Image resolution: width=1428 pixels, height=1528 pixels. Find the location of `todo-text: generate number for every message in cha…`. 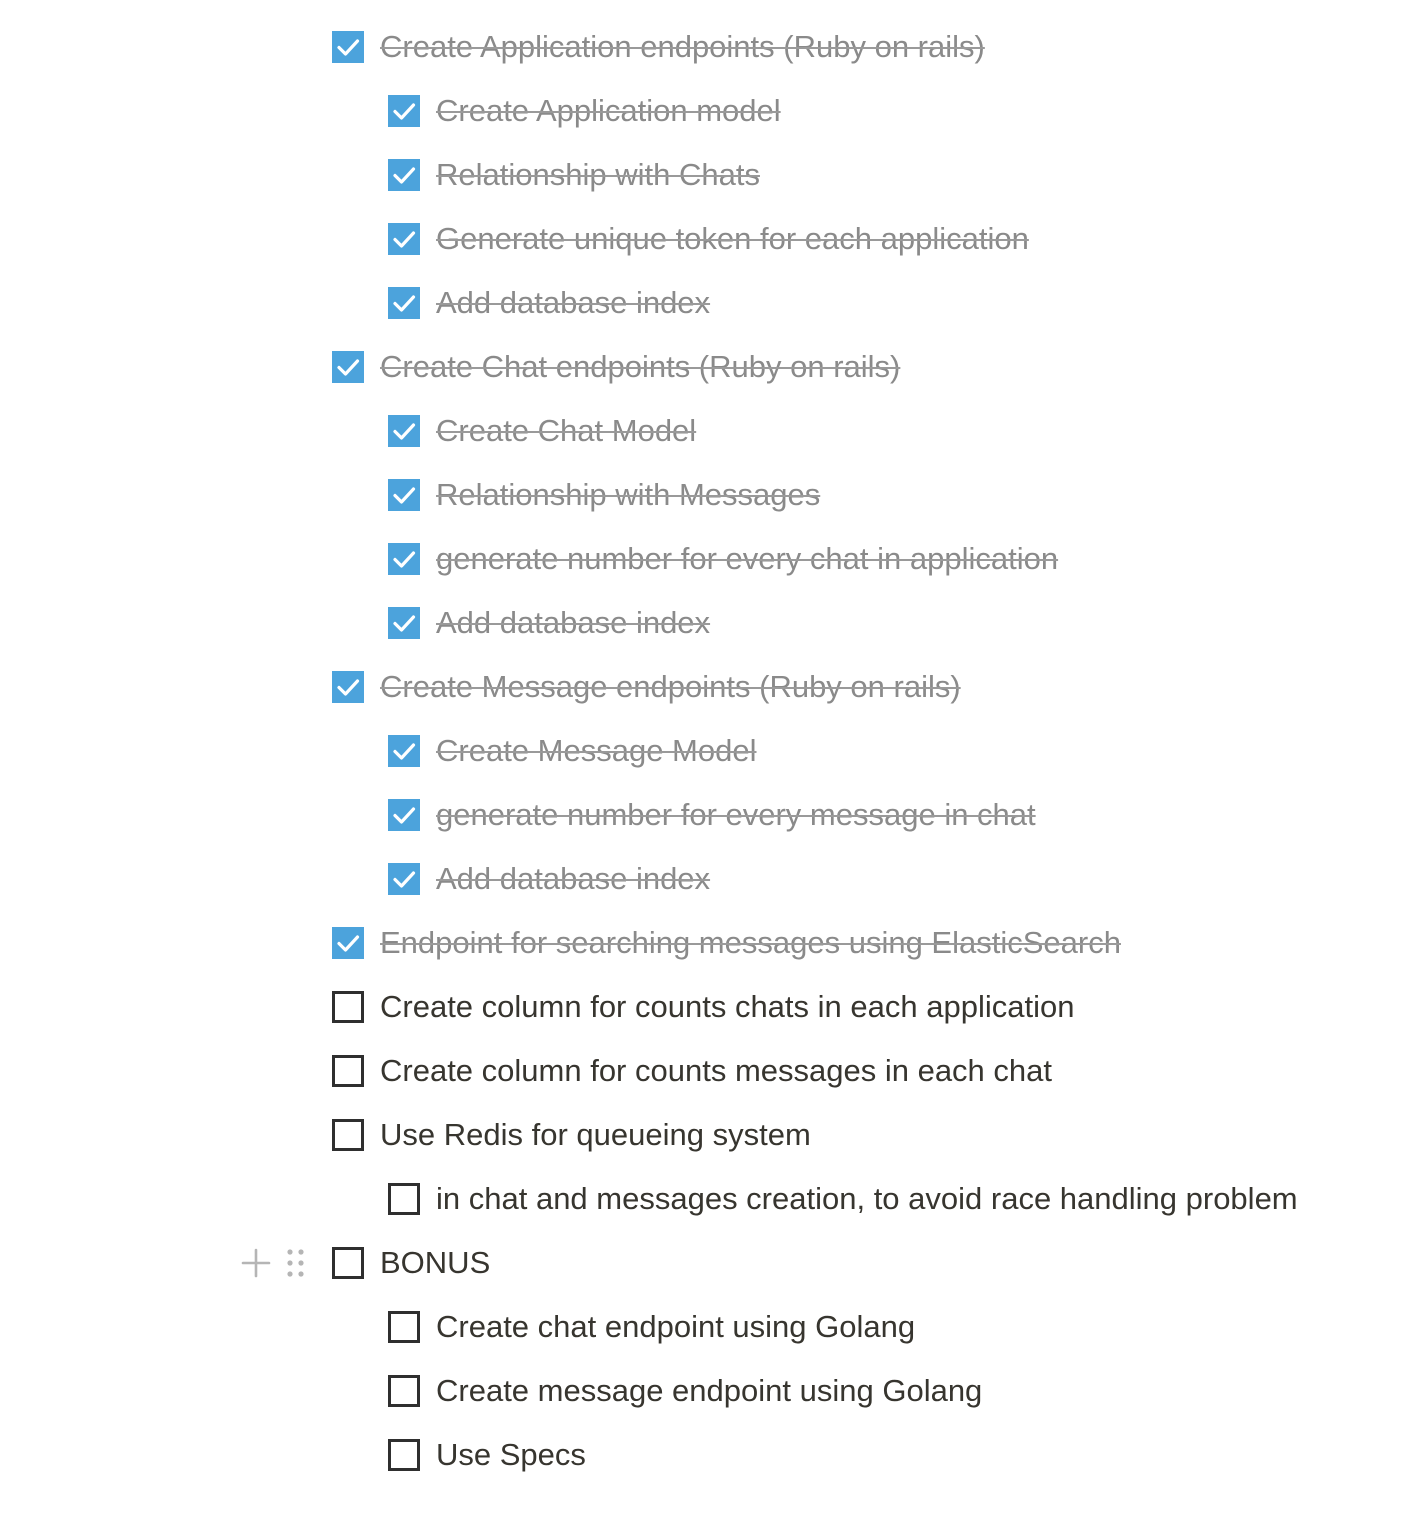

todo-text: generate number for every message in cha… is located at coordinates (736, 815).